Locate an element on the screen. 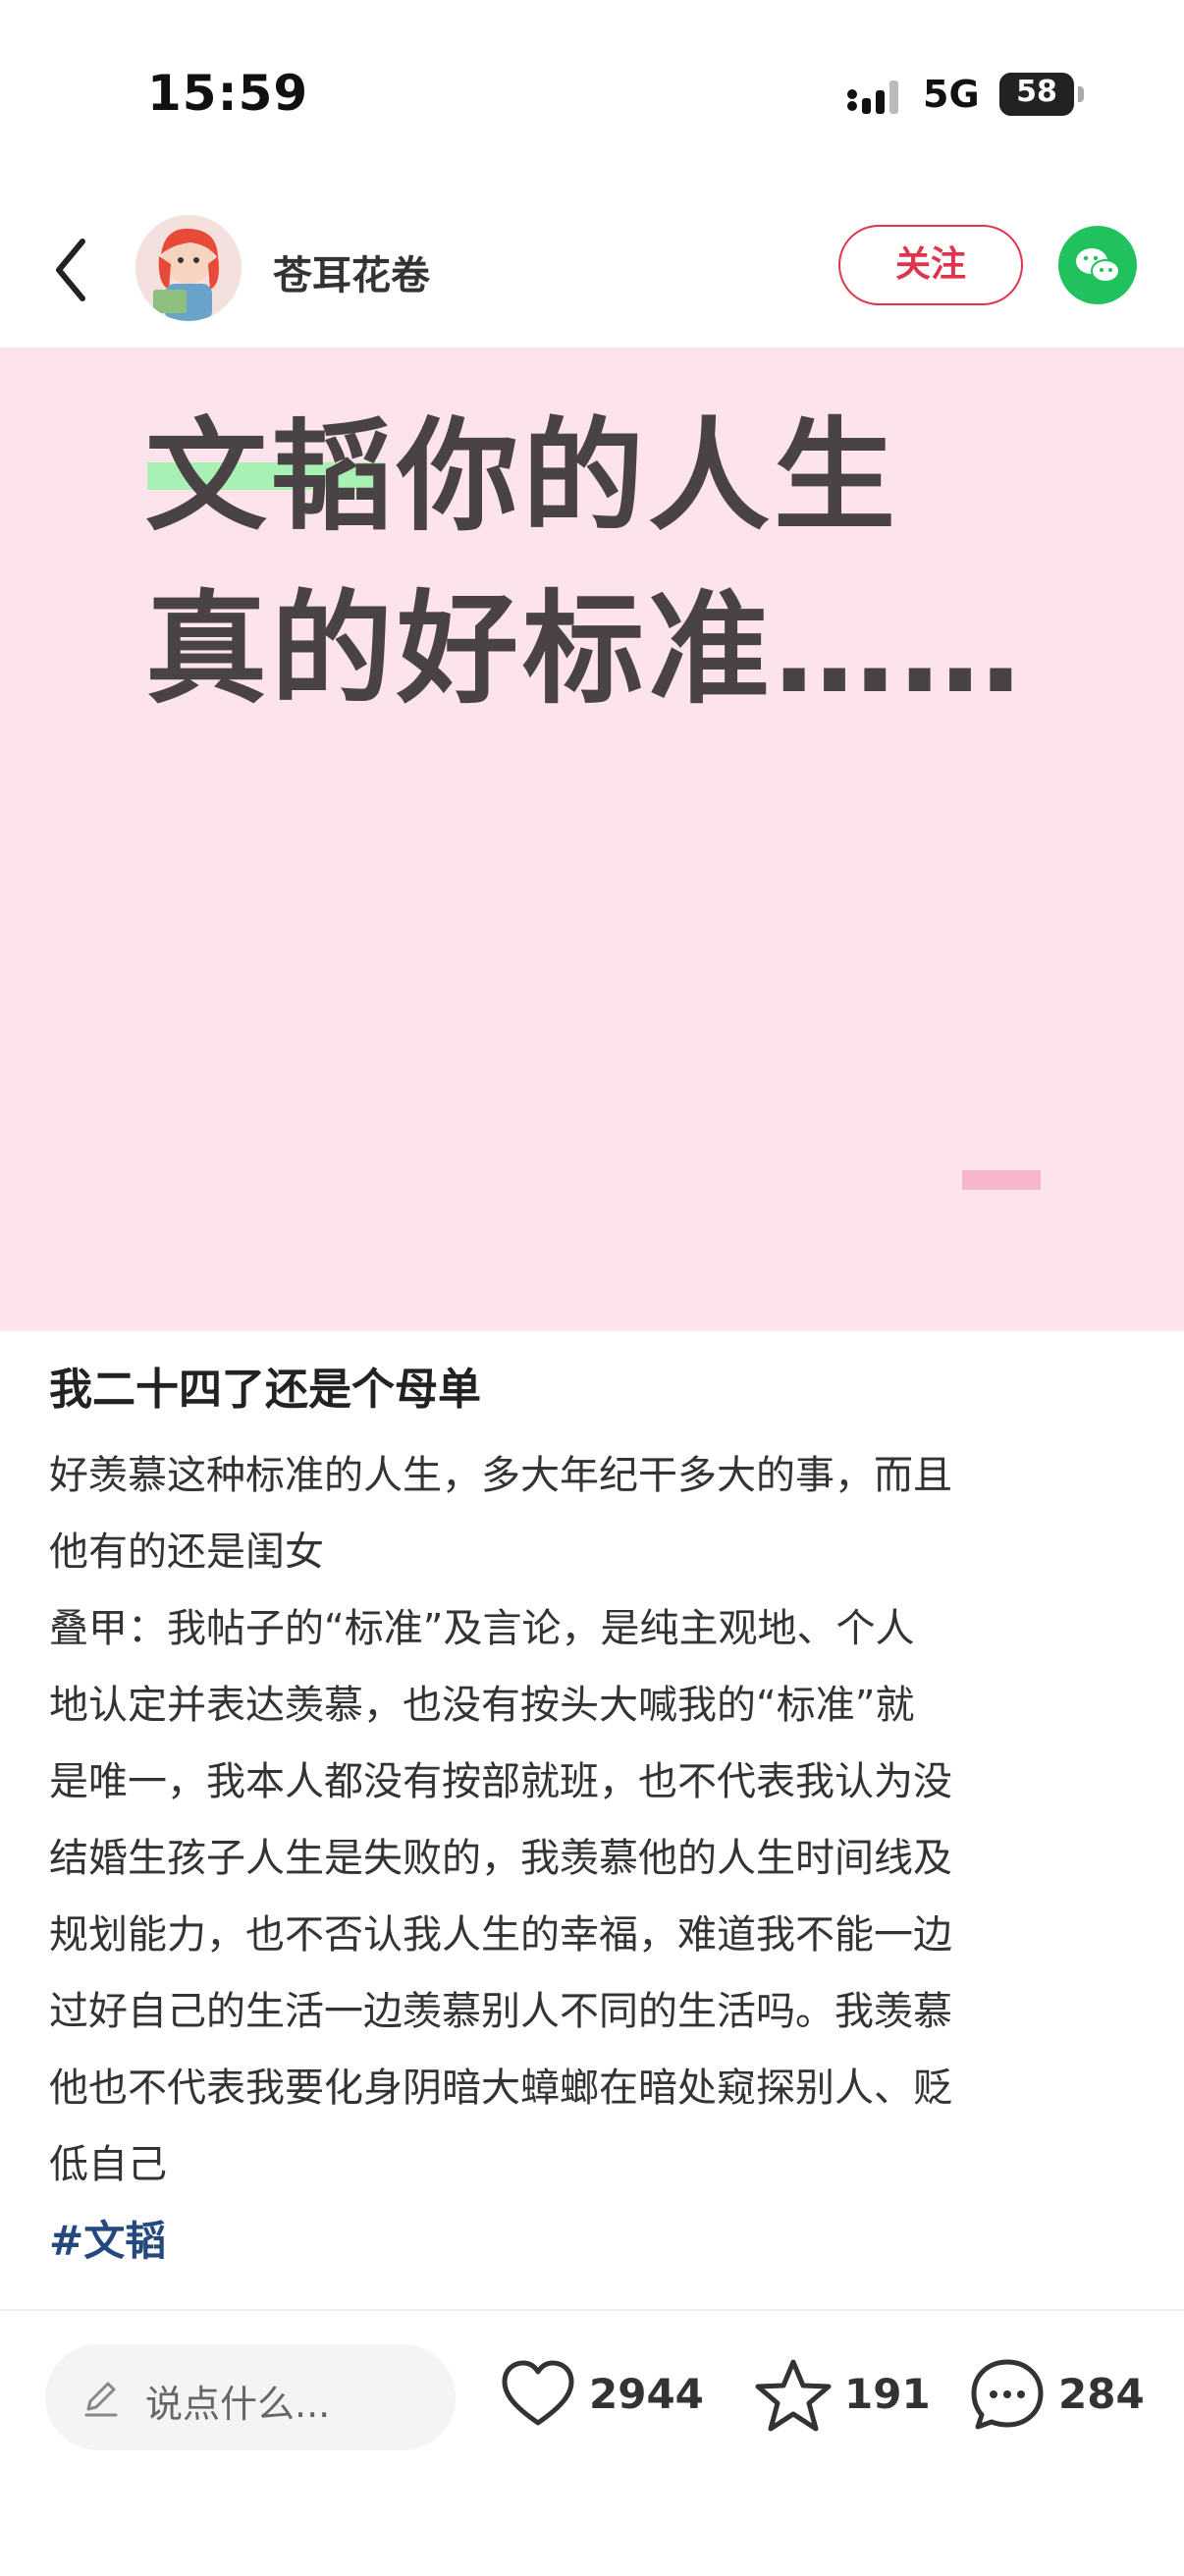 This screenshot has height=2576, width=1184. body-line: 是唯一，我本人都没有按部就班，也不代表我认为没 is located at coordinates (500, 1781).